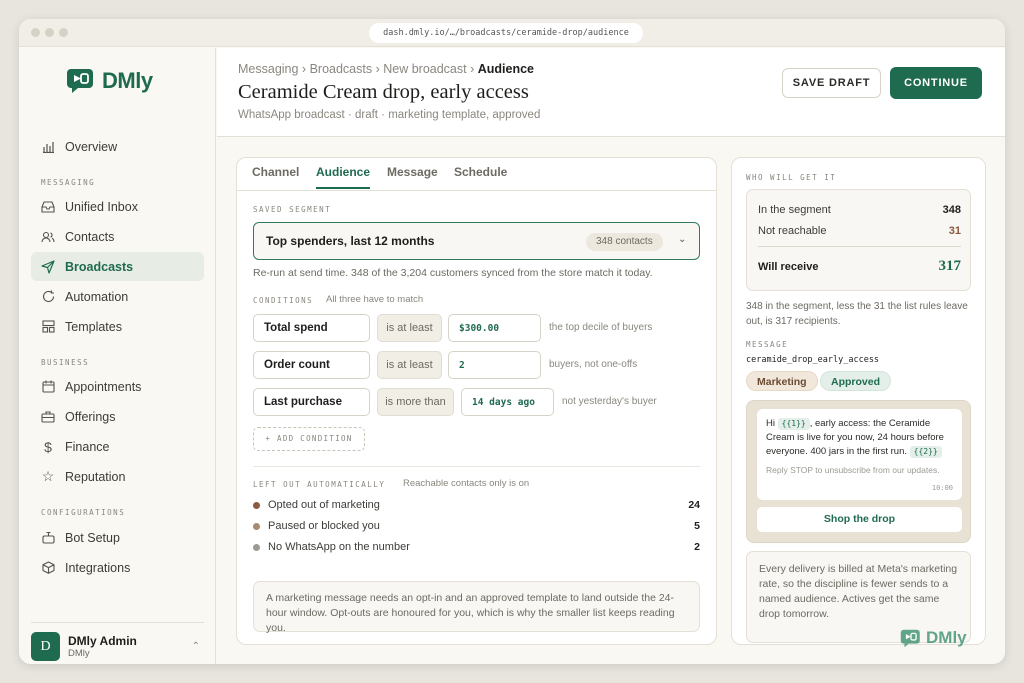  What do you see at coordinates (311, 402) in the screenshot?
I see `condition-field: Last purchase` at bounding box center [311, 402].